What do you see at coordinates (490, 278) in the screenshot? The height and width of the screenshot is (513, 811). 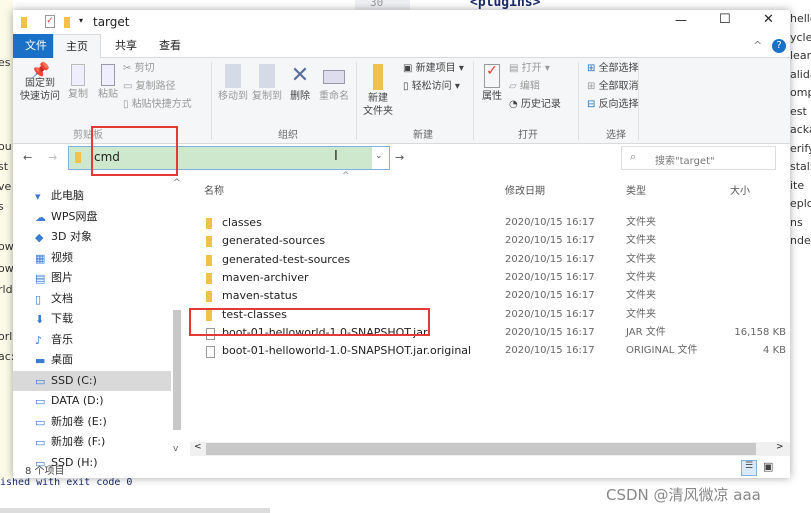 I see `file-row: maven-archiver 2020/10/15 16:17 文件夹` at bounding box center [490, 278].